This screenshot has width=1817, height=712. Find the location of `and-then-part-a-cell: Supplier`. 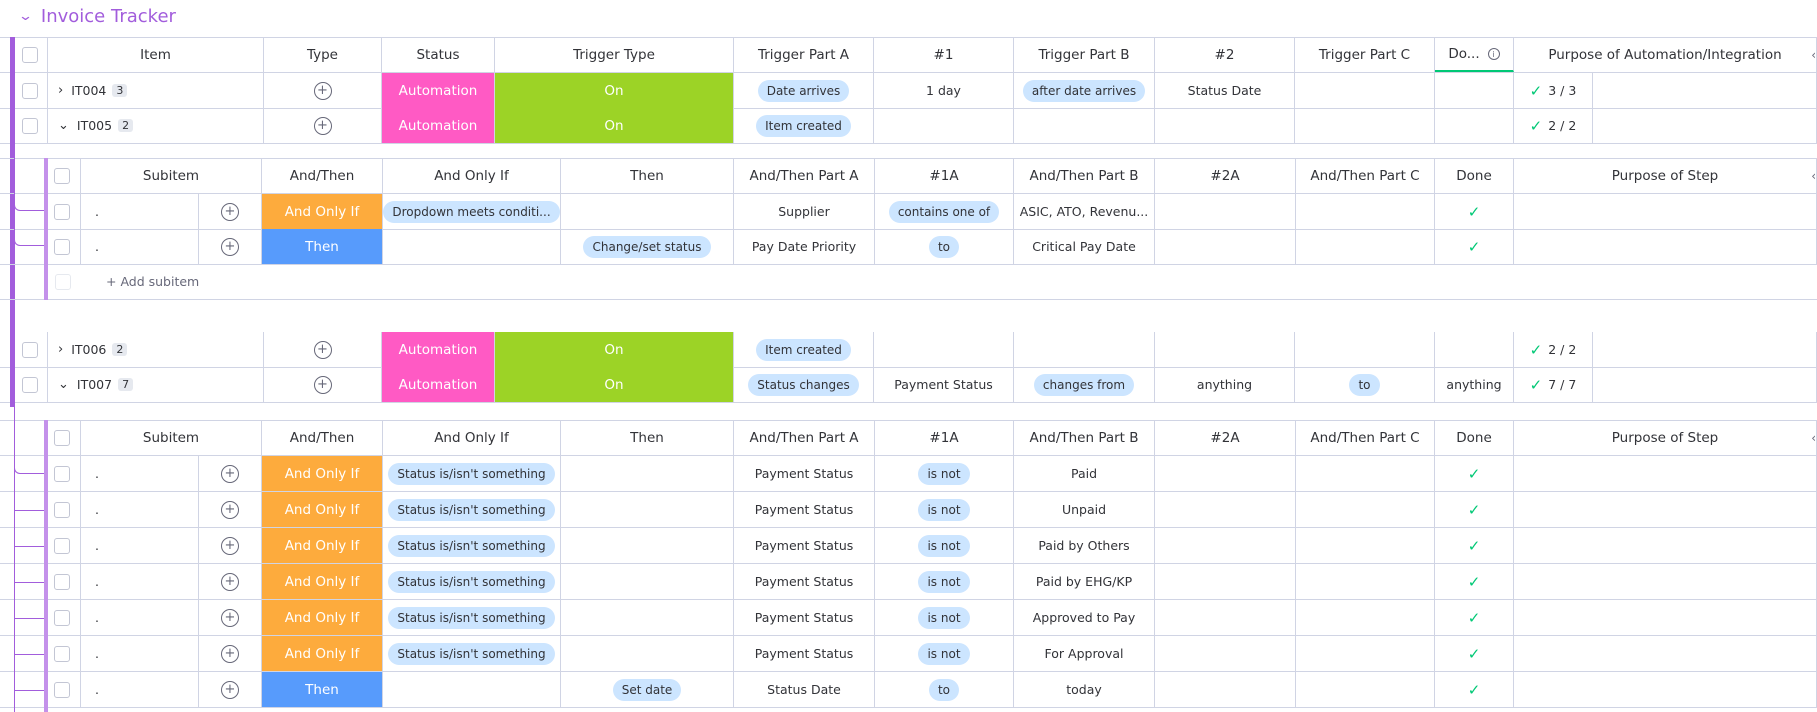

and-then-part-a-cell: Supplier is located at coordinates (804, 211).